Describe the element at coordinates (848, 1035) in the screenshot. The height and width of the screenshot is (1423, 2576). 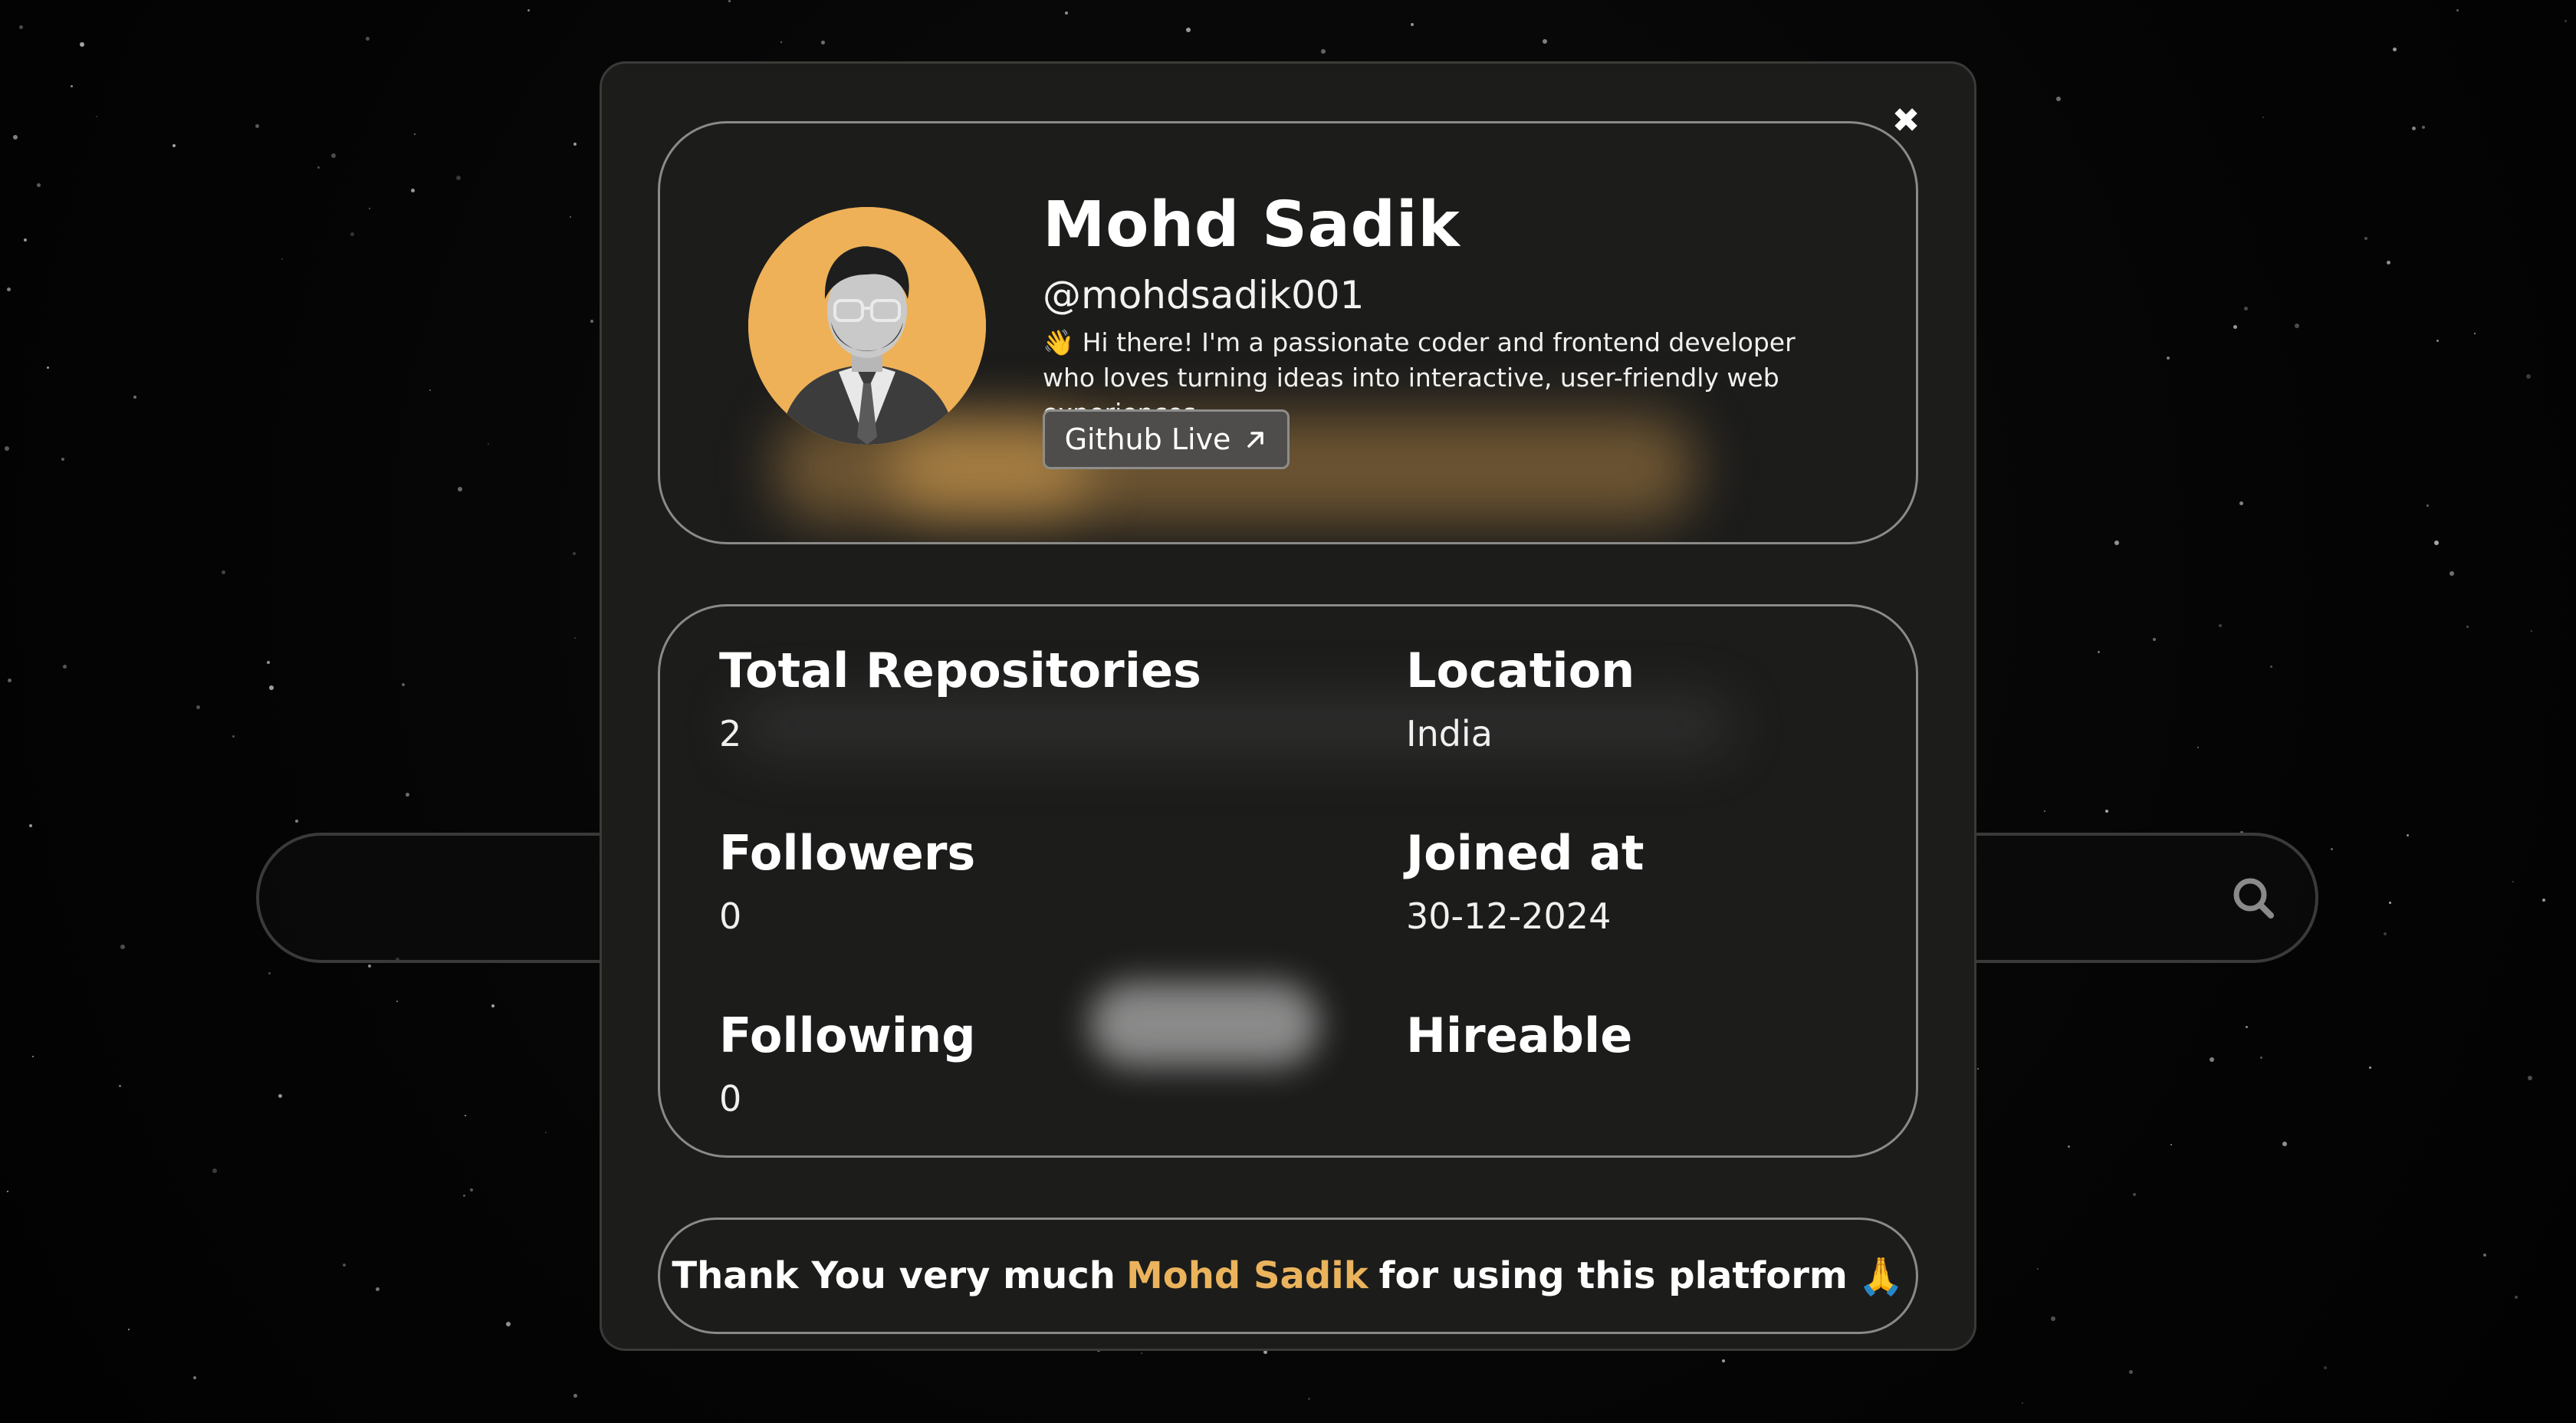
I see `following-label: Following` at that location.